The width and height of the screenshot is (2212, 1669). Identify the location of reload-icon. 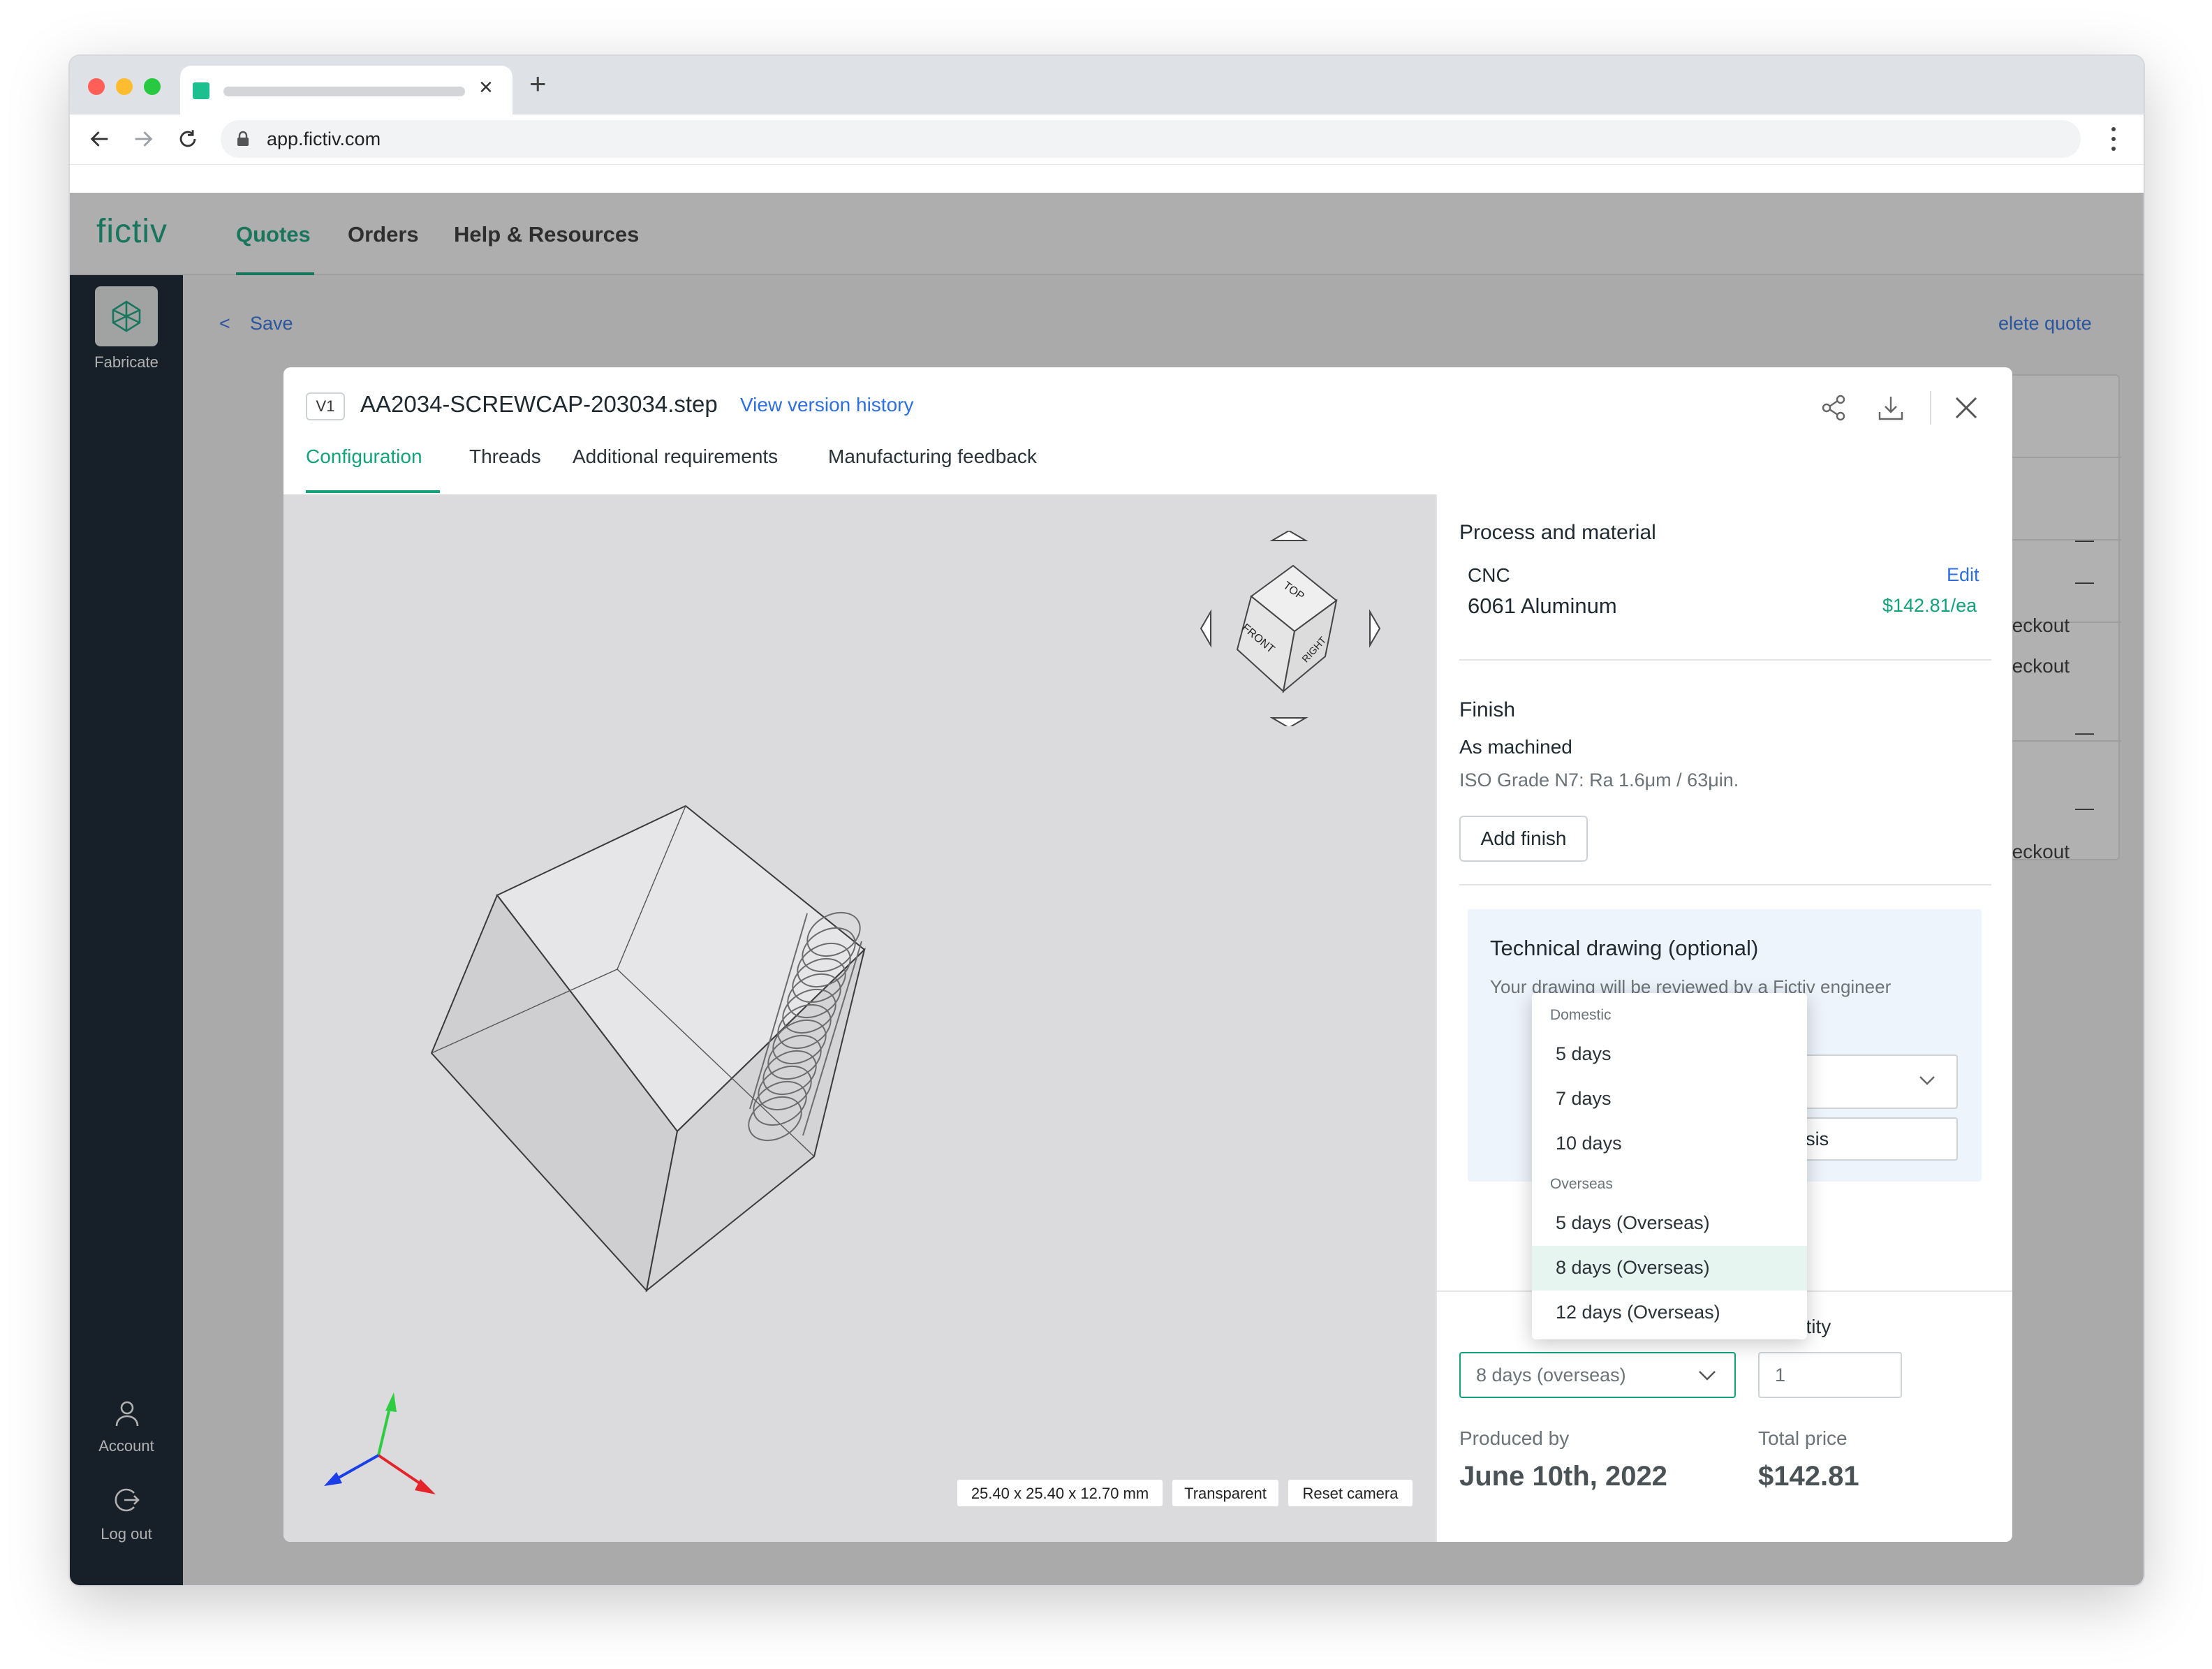
(188, 139).